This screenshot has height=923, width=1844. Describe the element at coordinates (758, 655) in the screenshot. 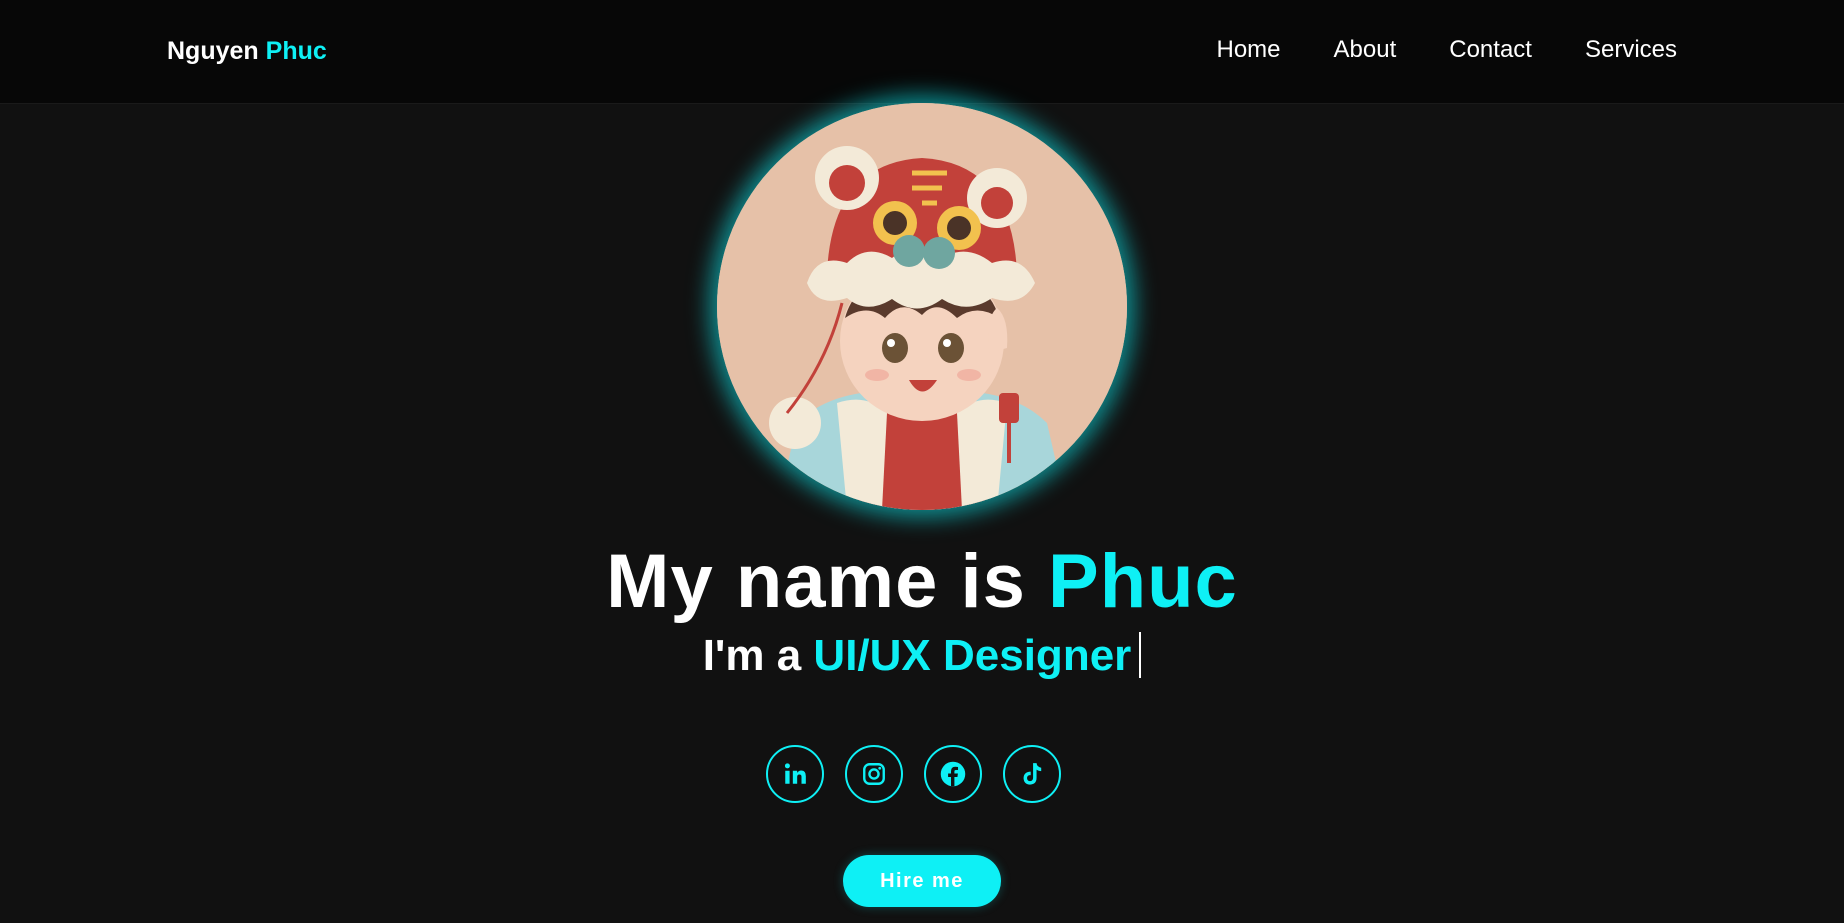

I see `hero-subtitle-prefix: I'm a` at that location.